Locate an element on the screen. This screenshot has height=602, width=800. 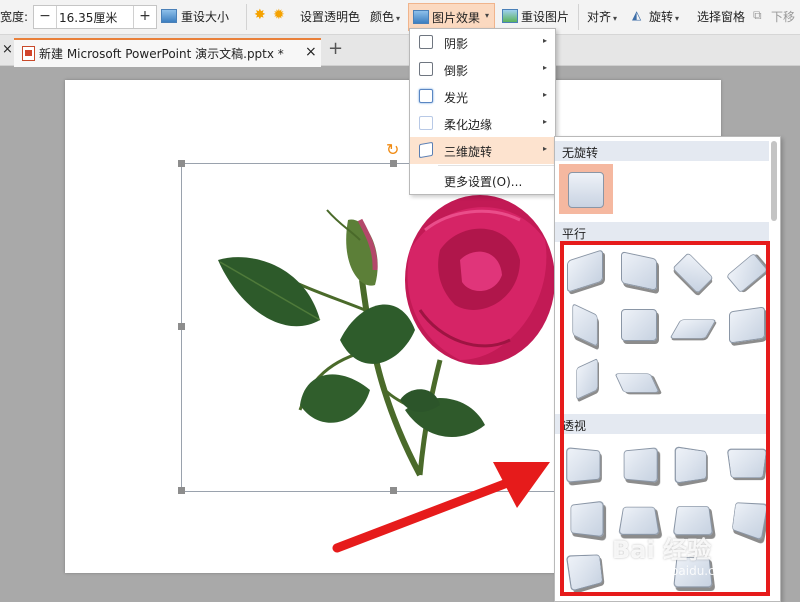
brightness-decrease-icon: ✹ is located at coordinates (279, 15).